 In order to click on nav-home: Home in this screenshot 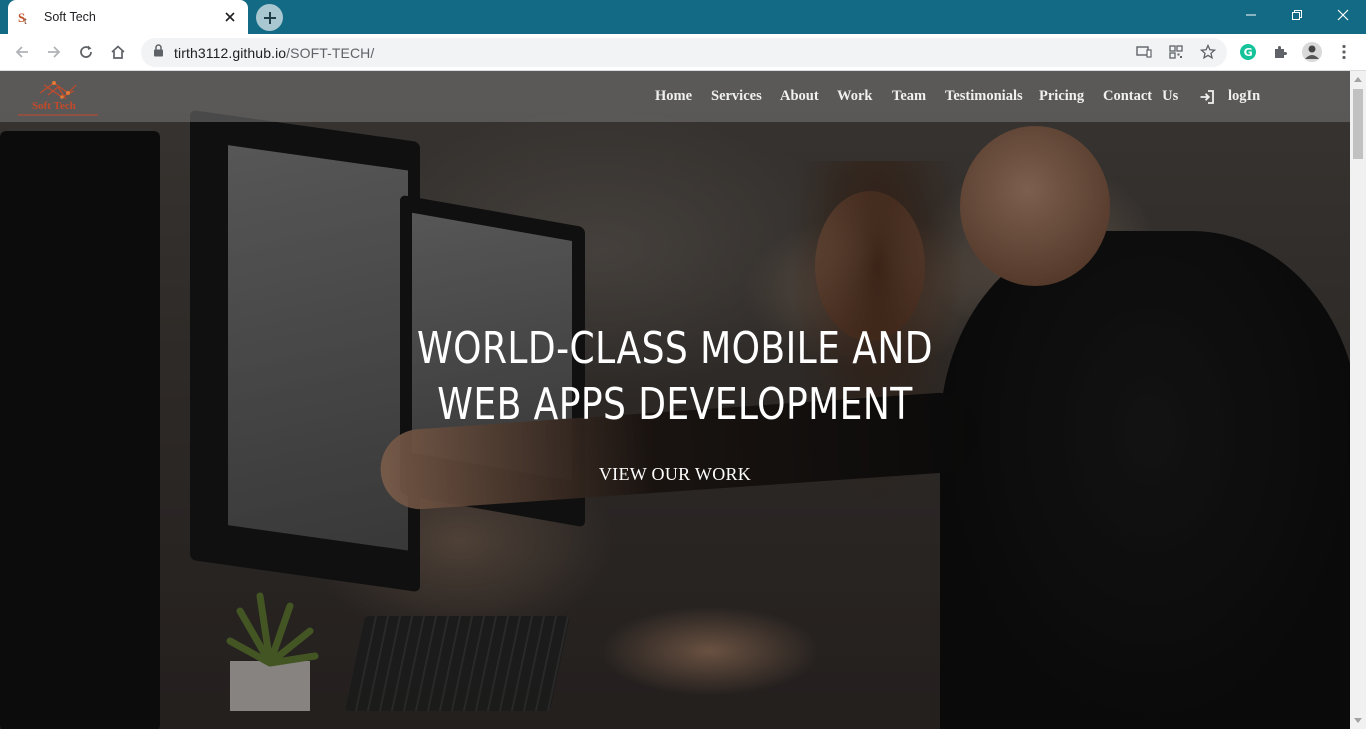, I will do `click(673, 96)`.